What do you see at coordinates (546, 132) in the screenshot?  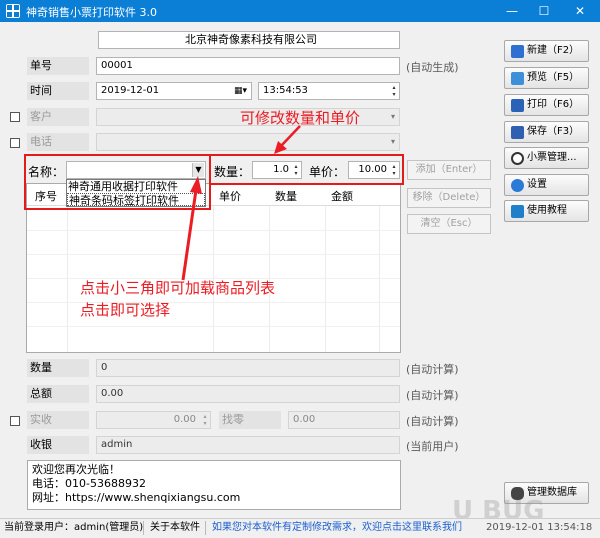 I see `save-button: 保存（F3）` at bounding box center [546, 132].